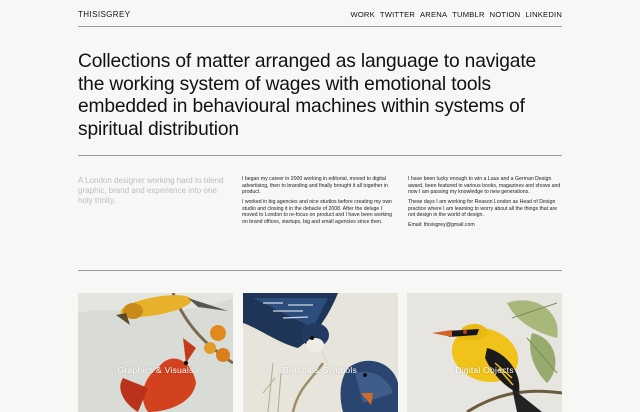 The height and width of the screenshot is (412, 640). I want to click on email-link: Email: thisisgrey@gmail.com, so click(485, 225).